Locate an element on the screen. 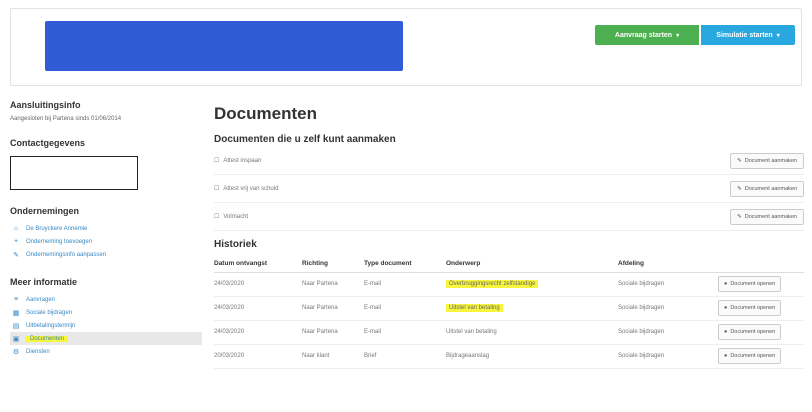 This screenshot has height=412, width=812. col-header: Type document is located at coordinates (405, 264).